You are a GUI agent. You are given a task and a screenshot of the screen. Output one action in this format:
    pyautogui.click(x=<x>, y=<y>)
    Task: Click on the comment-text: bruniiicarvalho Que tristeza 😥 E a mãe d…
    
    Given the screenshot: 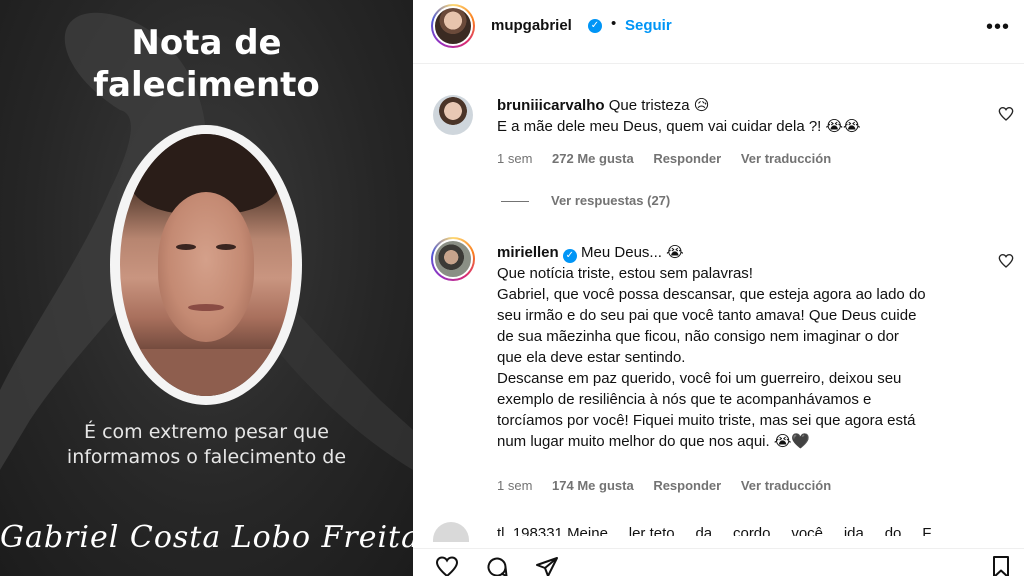 What is the action you would take?
    pyautogui.click(x=737, y=116)
    